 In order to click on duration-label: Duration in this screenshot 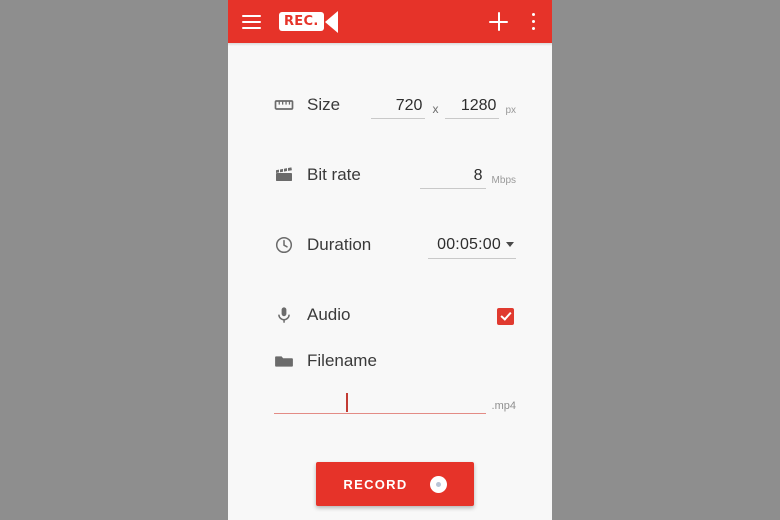, I will do `click(339, 244)`.